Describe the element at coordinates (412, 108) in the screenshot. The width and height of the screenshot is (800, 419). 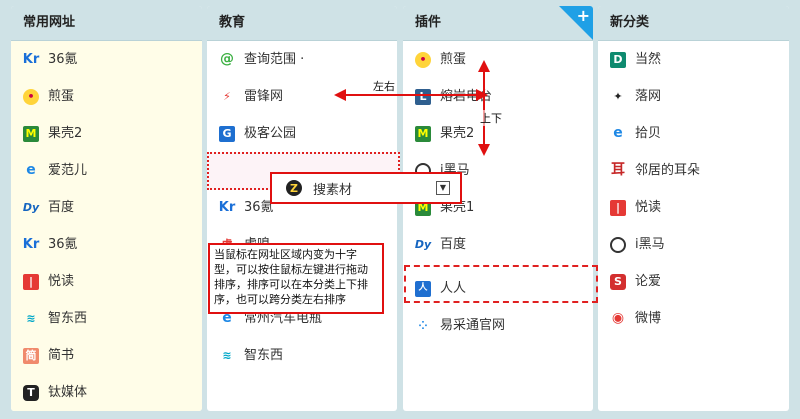
I see `arrow-overlay` at that location.